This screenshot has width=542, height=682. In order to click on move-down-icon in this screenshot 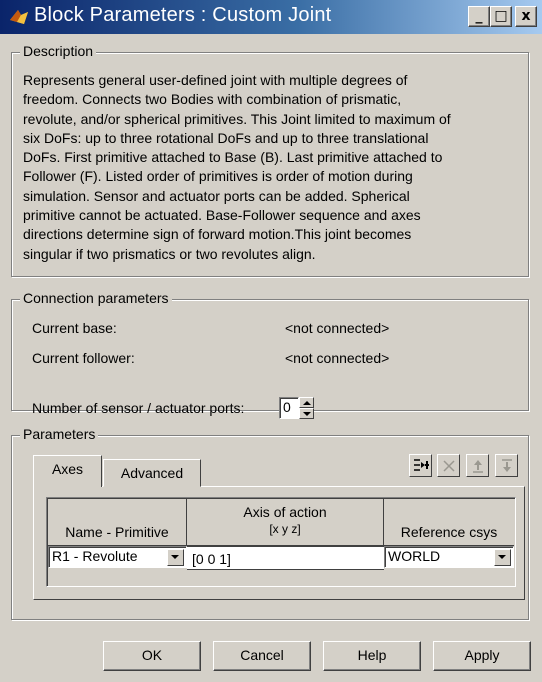, I will do `click(506, 465)`.